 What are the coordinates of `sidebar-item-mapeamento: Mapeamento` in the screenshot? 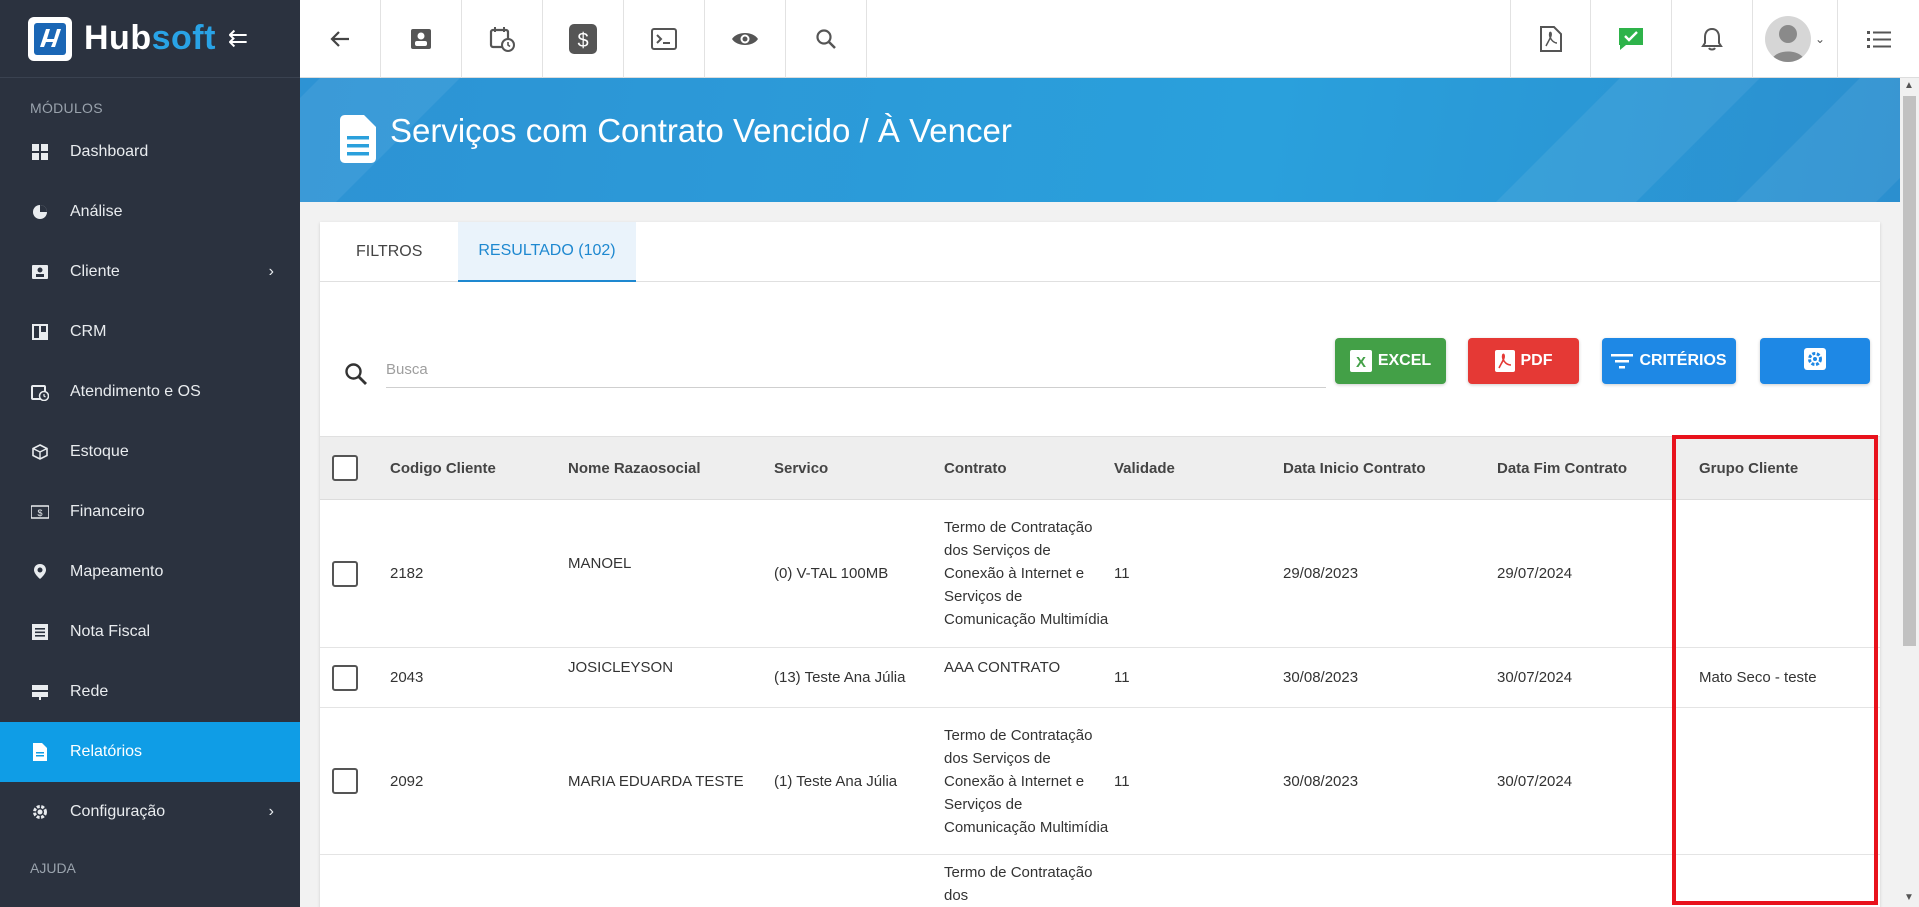 It's located at (150, 572).